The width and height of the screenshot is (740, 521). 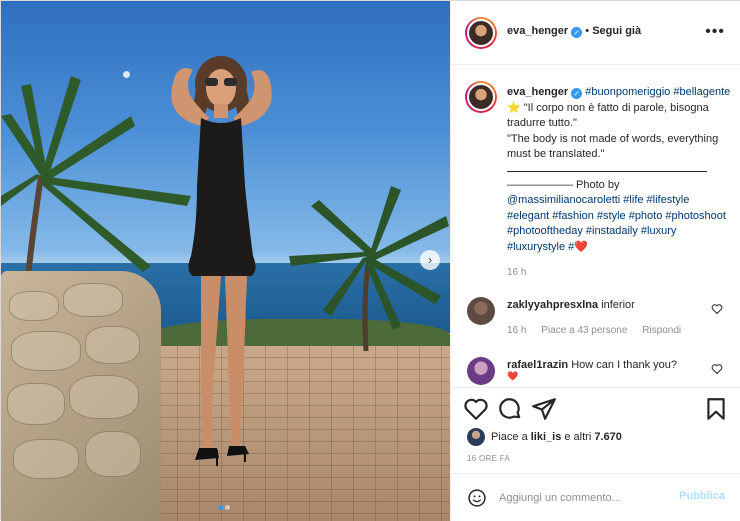 What do you see at coordinates (81, 396) in the screenshot?
I see `stone-wall` at bounding box center [81, 396].